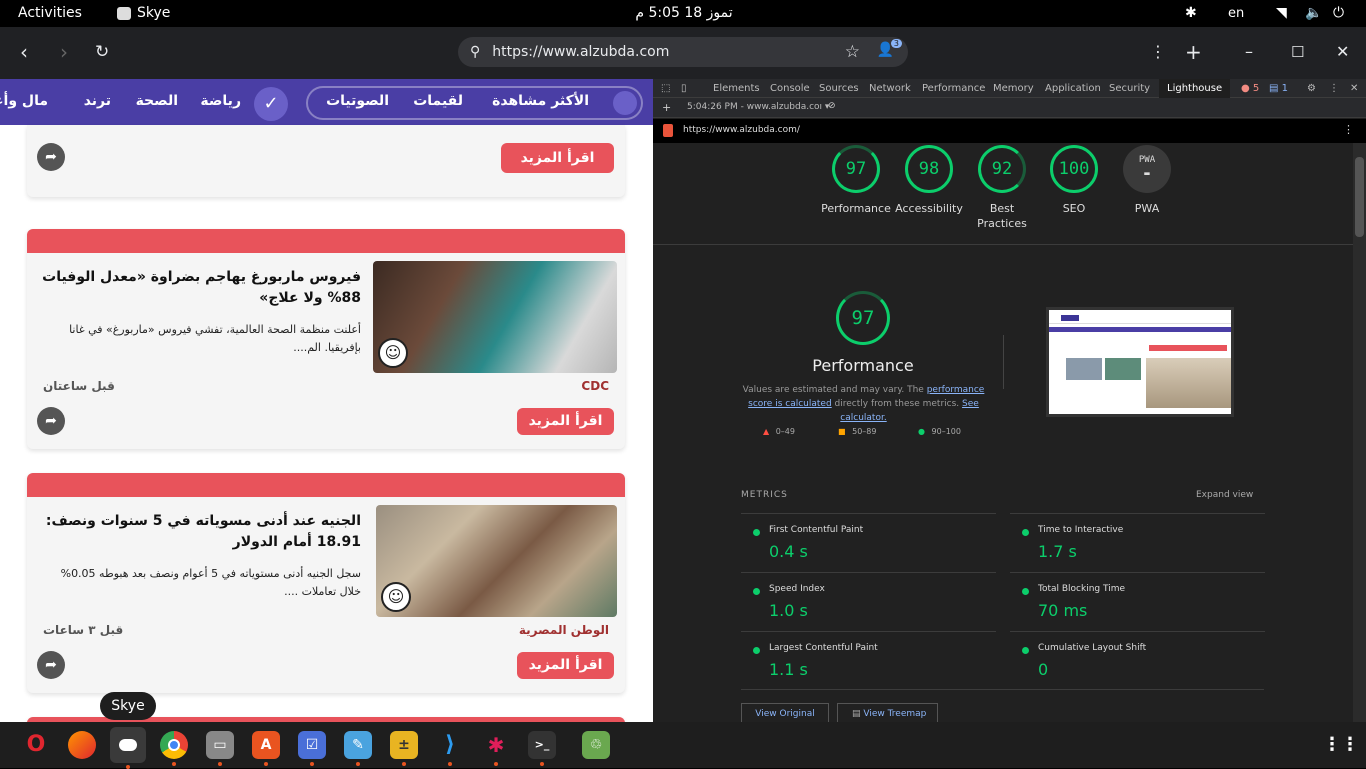 The height and width of the screenshot is (769, 1366). What do you see at coordinates (157, 101) in the screenshot?
I see `nav-item-health: الصحة` at bounding box center [157, 101].